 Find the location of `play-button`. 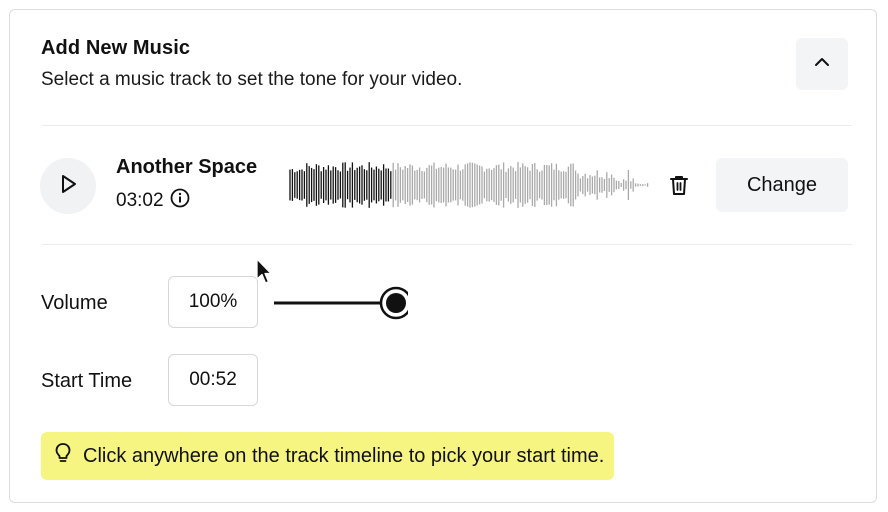

play-button is located at coordinates (68, 186).